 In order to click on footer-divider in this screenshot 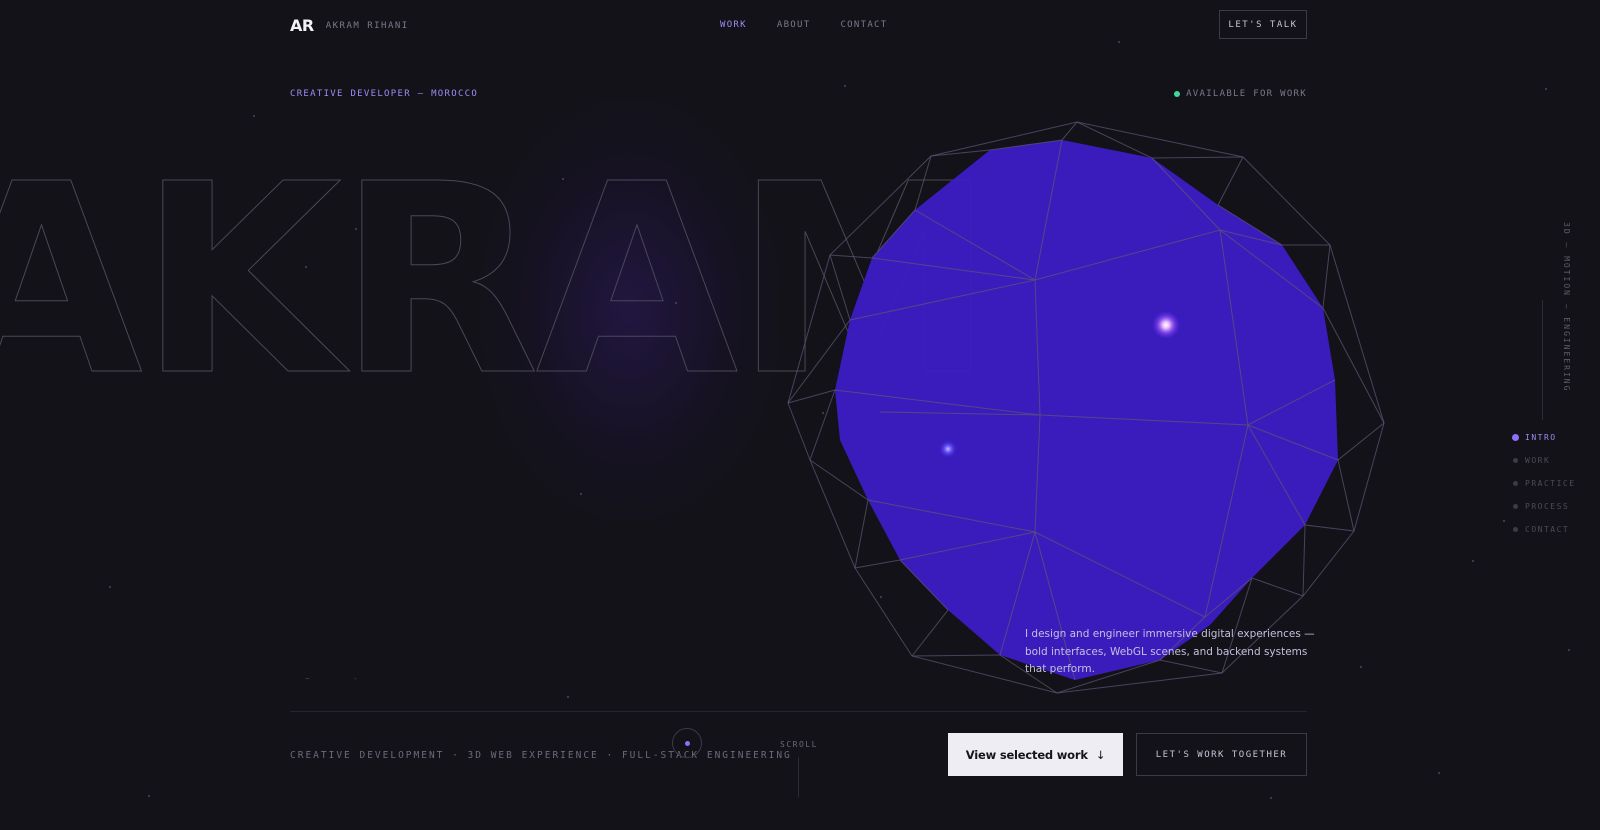, I will do `click(798, 711)`.